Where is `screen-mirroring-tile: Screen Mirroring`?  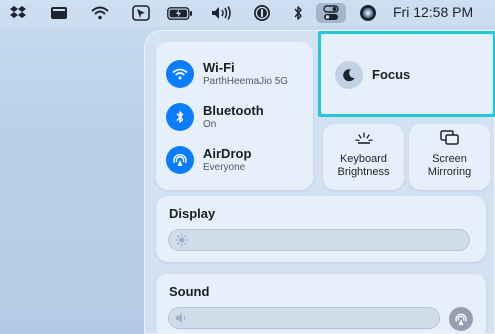 screen-mirroring-tile: Screen Mirroring is located at coordinates (449, 157).